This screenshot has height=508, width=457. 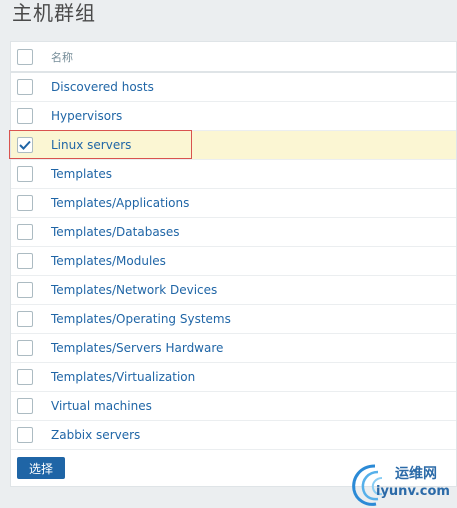 I want to click on table-row: Templates/Virtualization, so click(x=233, y=377).